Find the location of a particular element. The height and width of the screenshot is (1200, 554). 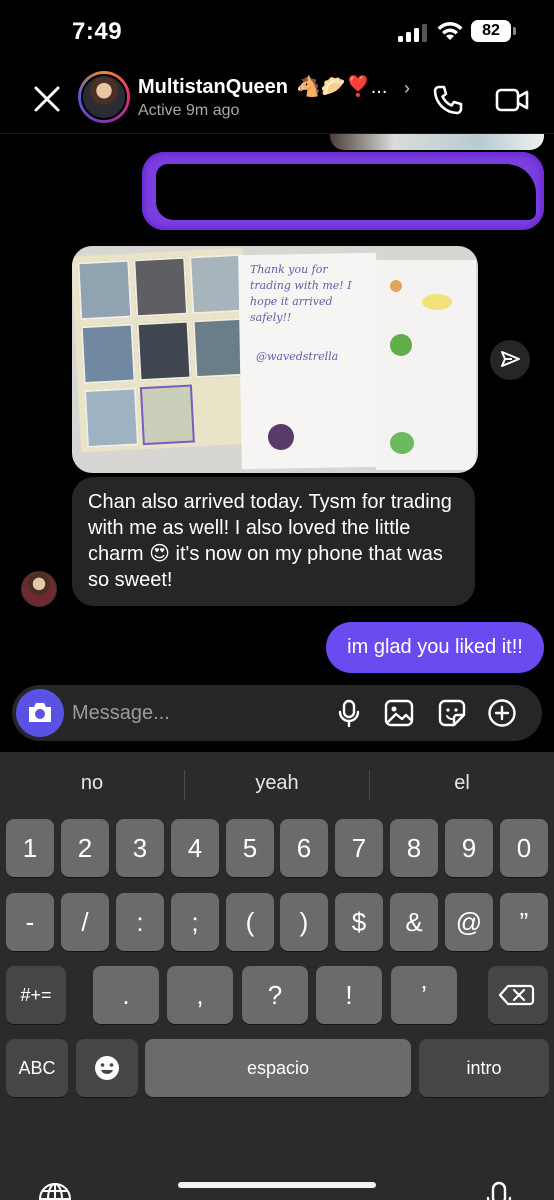

battery-indicator: 82 is located at coordinates (491, 31).